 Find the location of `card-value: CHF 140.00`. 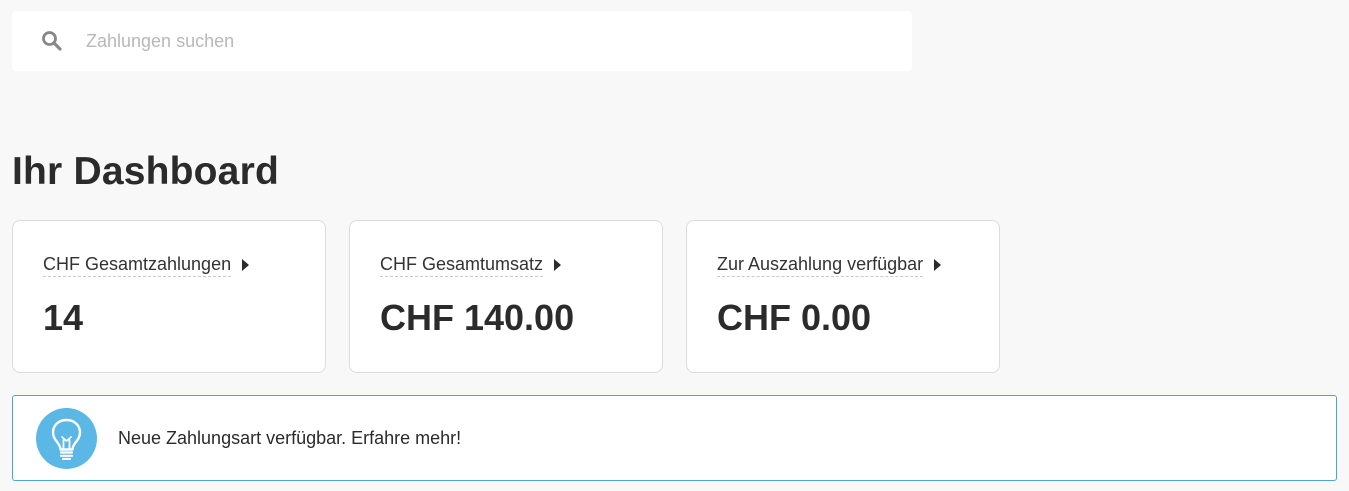

card-value: CHF 140.00 is located at coordinates (477, 317).